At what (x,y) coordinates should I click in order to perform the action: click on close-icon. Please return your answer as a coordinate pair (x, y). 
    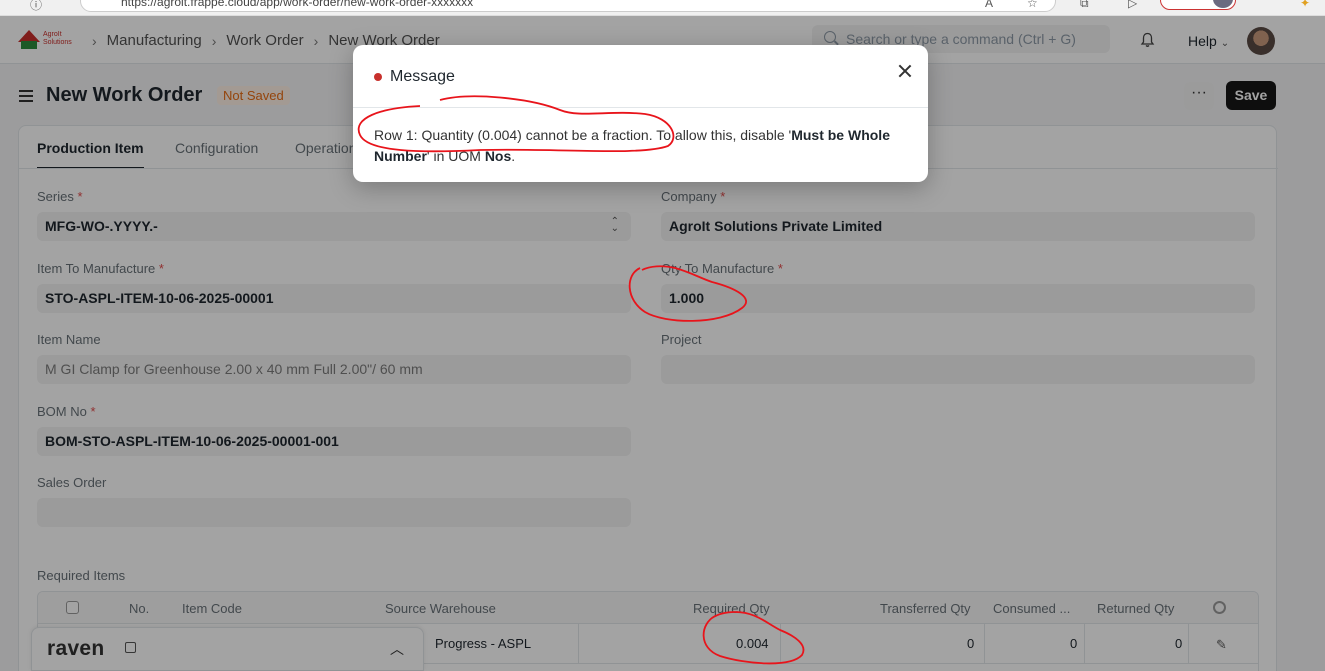
    Looking at the image, I should click on (905, 71).